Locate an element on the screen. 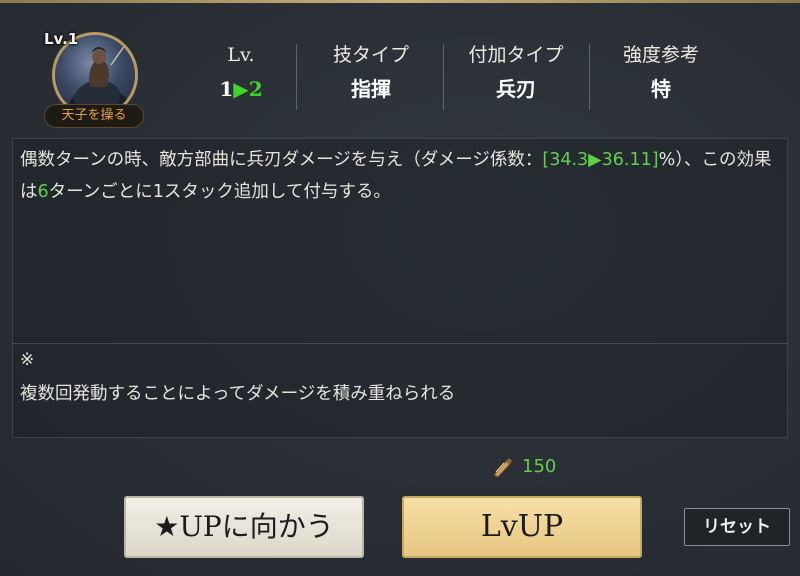 Image resolution: width=800 pixels, height=576 pixels. note-text: 複数回発動することによってダメージを積み重ねられる is located at coordinates (238, 394).